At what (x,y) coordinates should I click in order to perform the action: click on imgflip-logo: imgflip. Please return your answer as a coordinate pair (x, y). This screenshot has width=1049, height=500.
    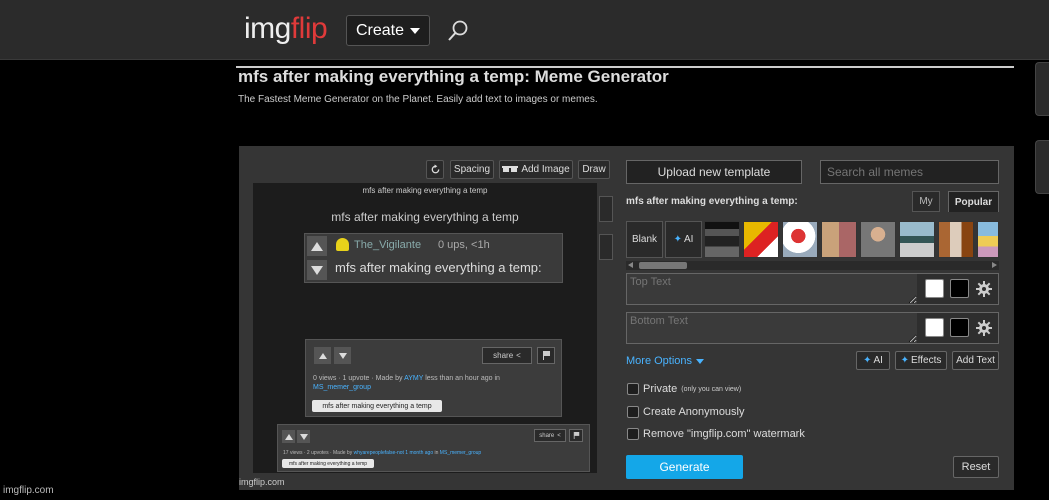
    Looking at the image, I should click on (286, 29).